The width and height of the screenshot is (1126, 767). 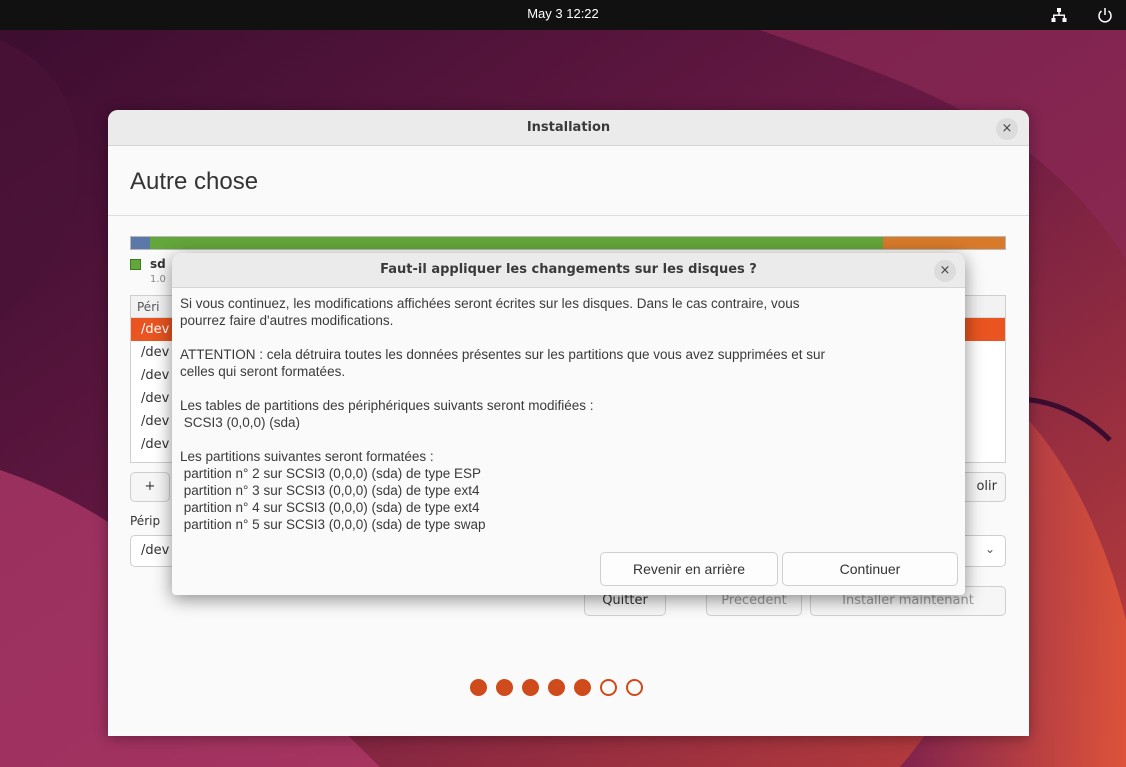 I want to click on disk-segment-ext4, so click(x=516, y=243).